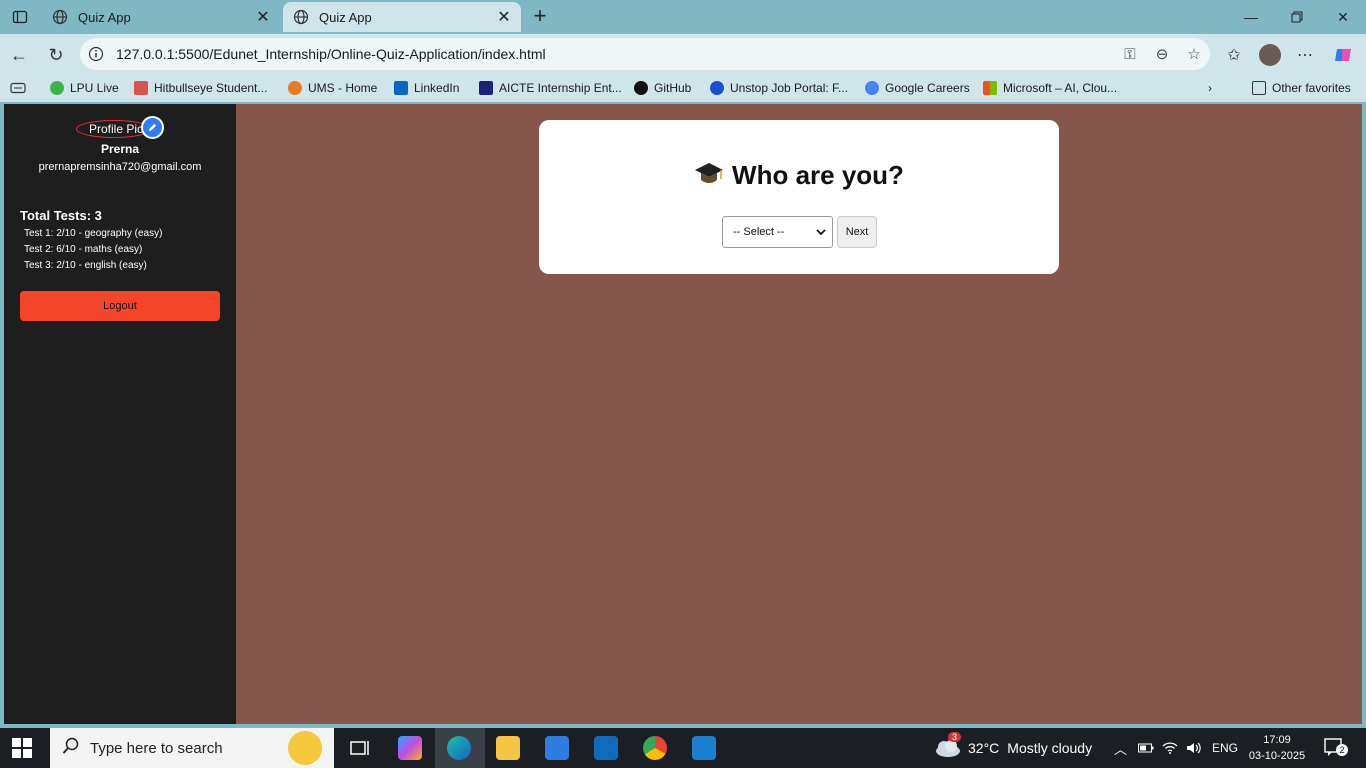 This screenshot has height=768, width=1366. What do you see at coordinates (120, 306) in the screenshot?
I see `logout-button: Logout` at bounding box center [120, 306].